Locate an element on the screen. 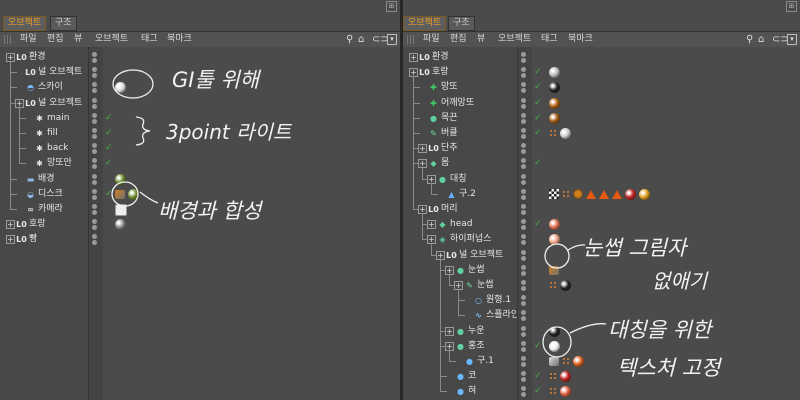 The height and width of the screenshot is (400, 800). tree-row: ◒ 디스크 is located at coordinates (44, 194).